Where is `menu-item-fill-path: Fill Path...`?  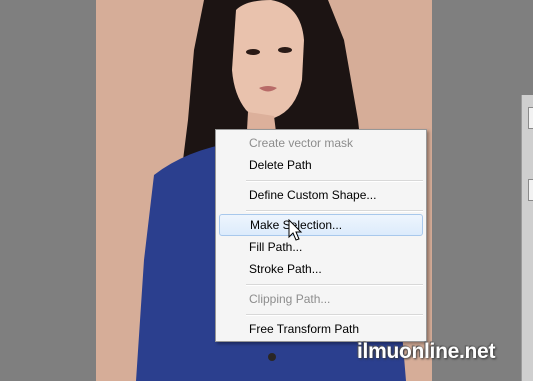 menu-item-fill-path: Fill Path... is located at coordinates (321, 247).